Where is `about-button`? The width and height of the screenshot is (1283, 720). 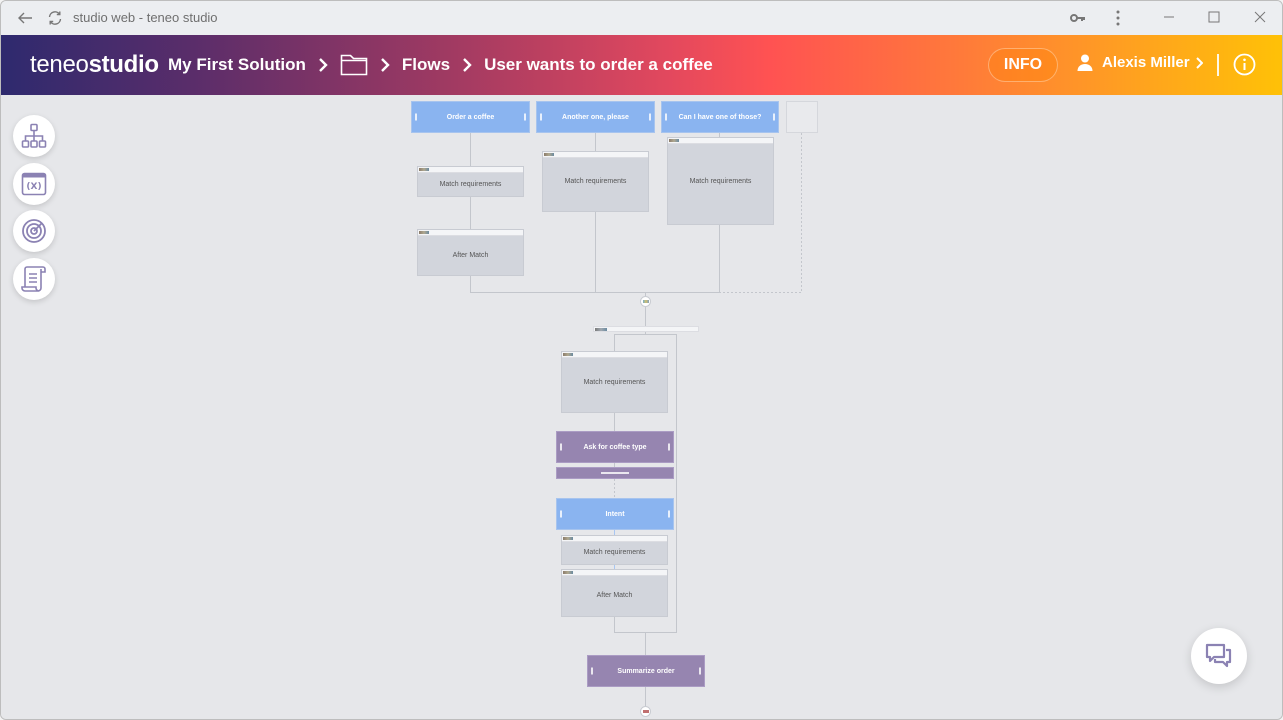
about-button is located at coordinates (1244, 67).